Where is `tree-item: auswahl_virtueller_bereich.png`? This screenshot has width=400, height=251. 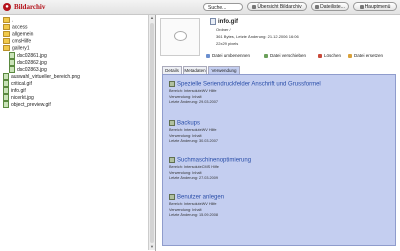
tree-item: auswahl_virtueller_bereich.png is located at coordinates (41, 76).